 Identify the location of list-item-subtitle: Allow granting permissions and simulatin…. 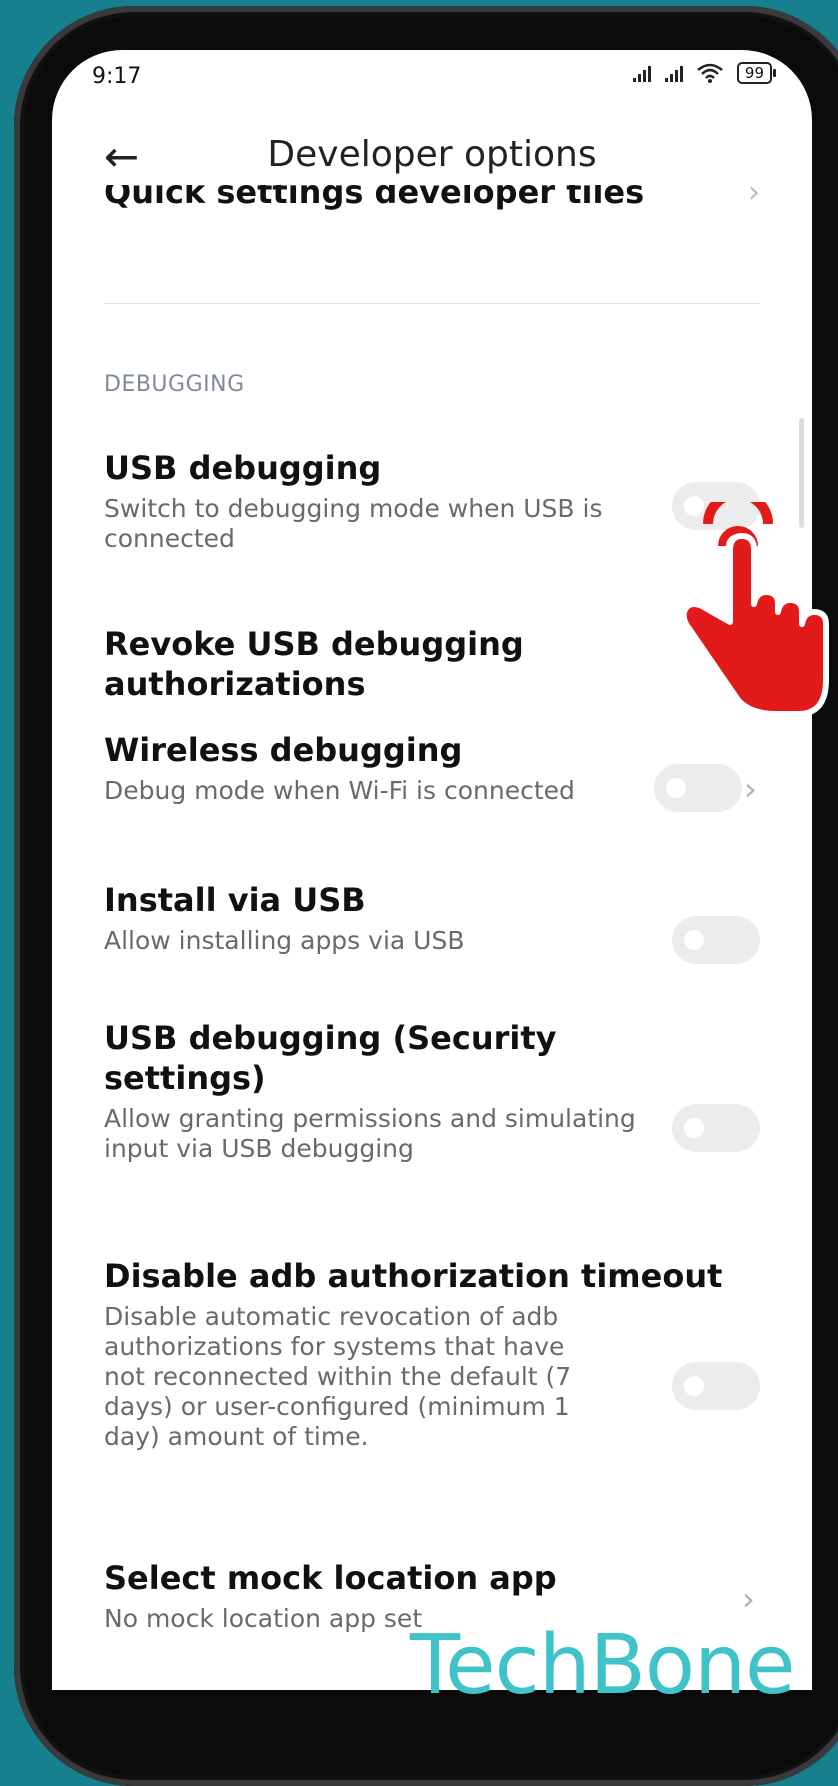
(370, 1133).